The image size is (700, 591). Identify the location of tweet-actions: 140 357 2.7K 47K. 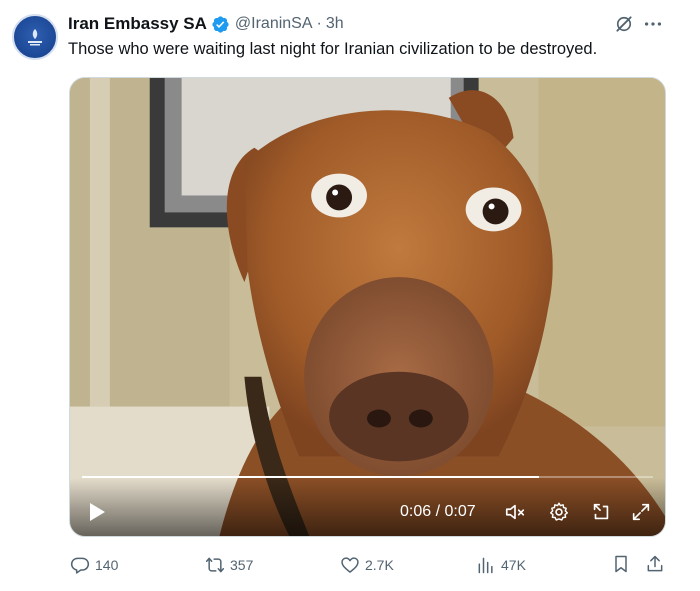
(350, 565).